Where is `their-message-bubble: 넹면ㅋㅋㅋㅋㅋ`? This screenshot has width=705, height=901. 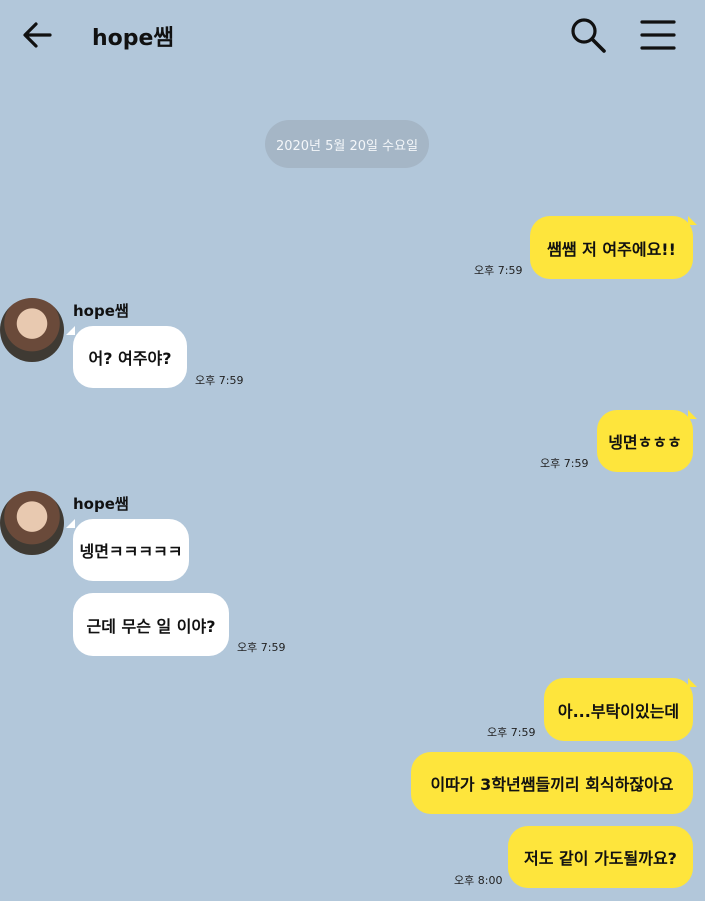
their-message-bubble: 넹면ㅋㅋㅋㅋㅋ is located at coordinates (131, 550).